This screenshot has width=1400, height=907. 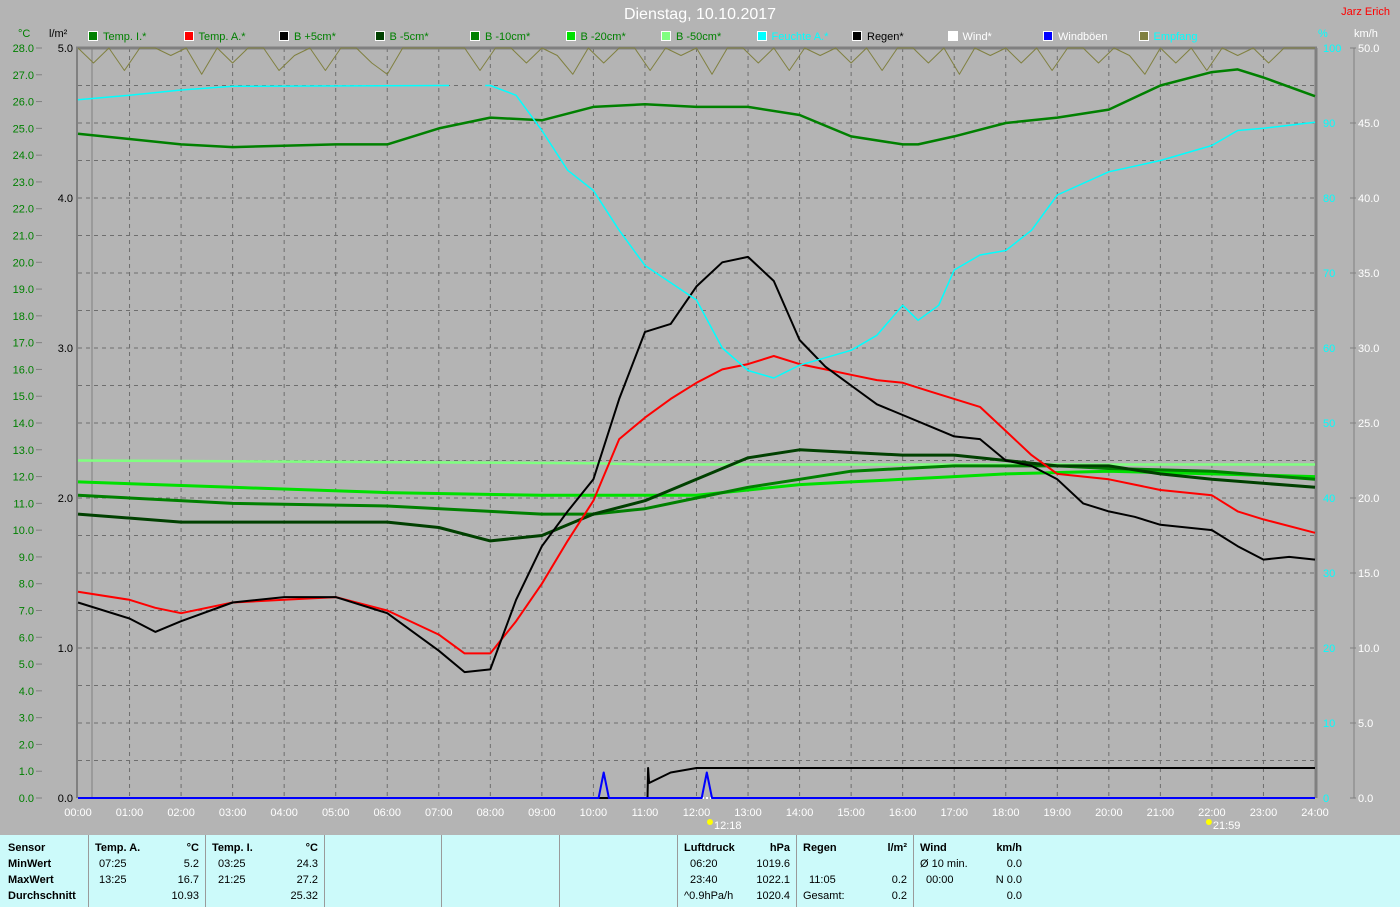 I want to click on legend-label: Temp. A.*, so click(x=222, y=37).